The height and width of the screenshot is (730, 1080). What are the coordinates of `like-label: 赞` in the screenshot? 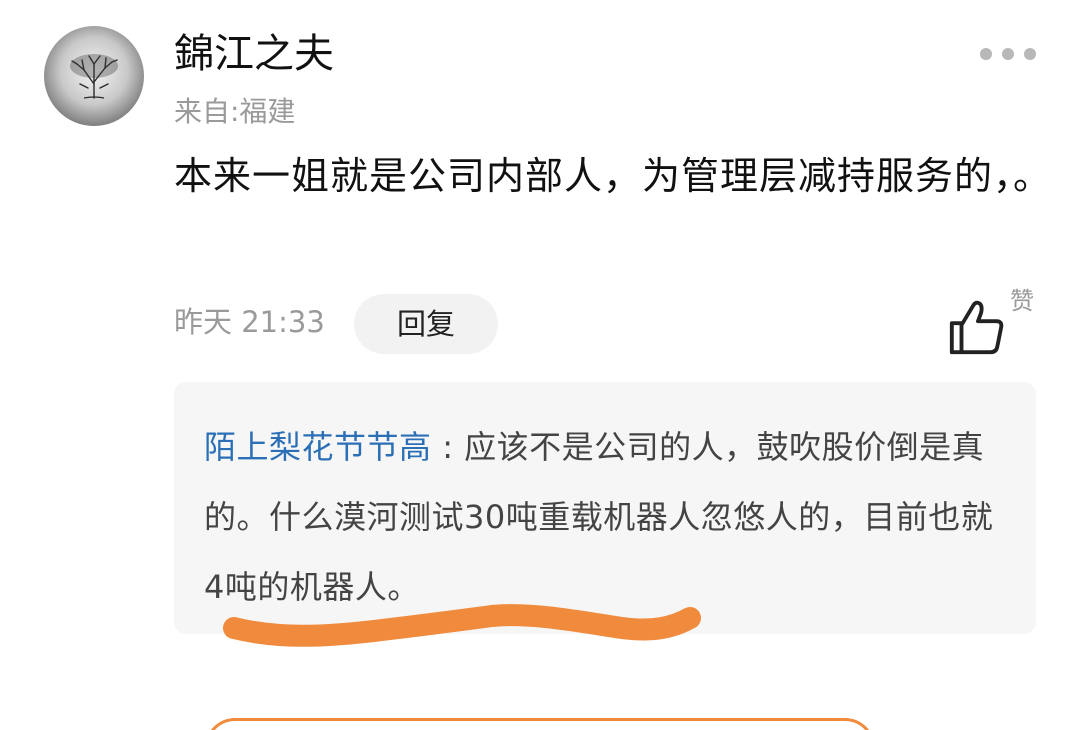 It's located at (1022, 301).